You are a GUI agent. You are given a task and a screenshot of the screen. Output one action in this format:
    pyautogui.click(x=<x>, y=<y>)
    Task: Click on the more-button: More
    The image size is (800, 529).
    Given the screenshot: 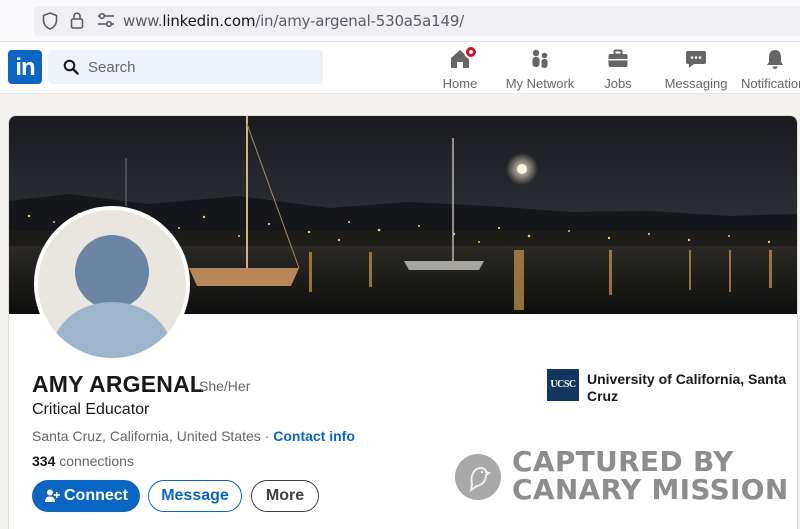 What is the action you would take?
    pyautogui.click(x=285, y=496)
    